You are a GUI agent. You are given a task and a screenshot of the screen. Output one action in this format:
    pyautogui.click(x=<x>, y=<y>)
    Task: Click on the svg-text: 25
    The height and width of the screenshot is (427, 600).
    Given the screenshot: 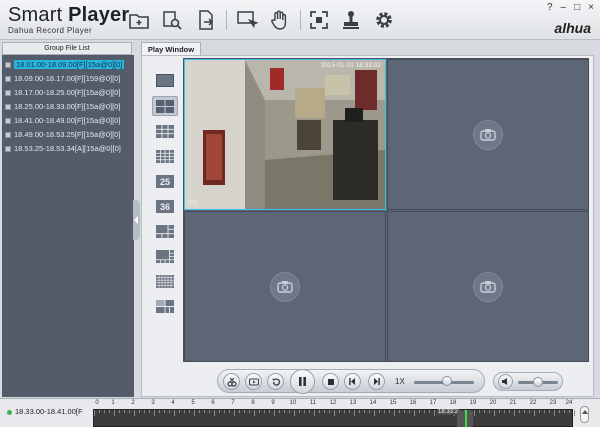 What is the action you would take?
    pyautogui.click(x=165, y=182)
    